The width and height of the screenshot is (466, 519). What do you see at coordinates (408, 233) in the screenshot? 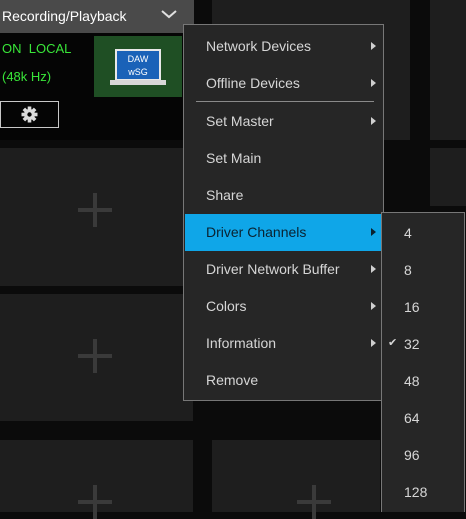
I see `channel-option-label: 4` at bounding box center [408, 233].